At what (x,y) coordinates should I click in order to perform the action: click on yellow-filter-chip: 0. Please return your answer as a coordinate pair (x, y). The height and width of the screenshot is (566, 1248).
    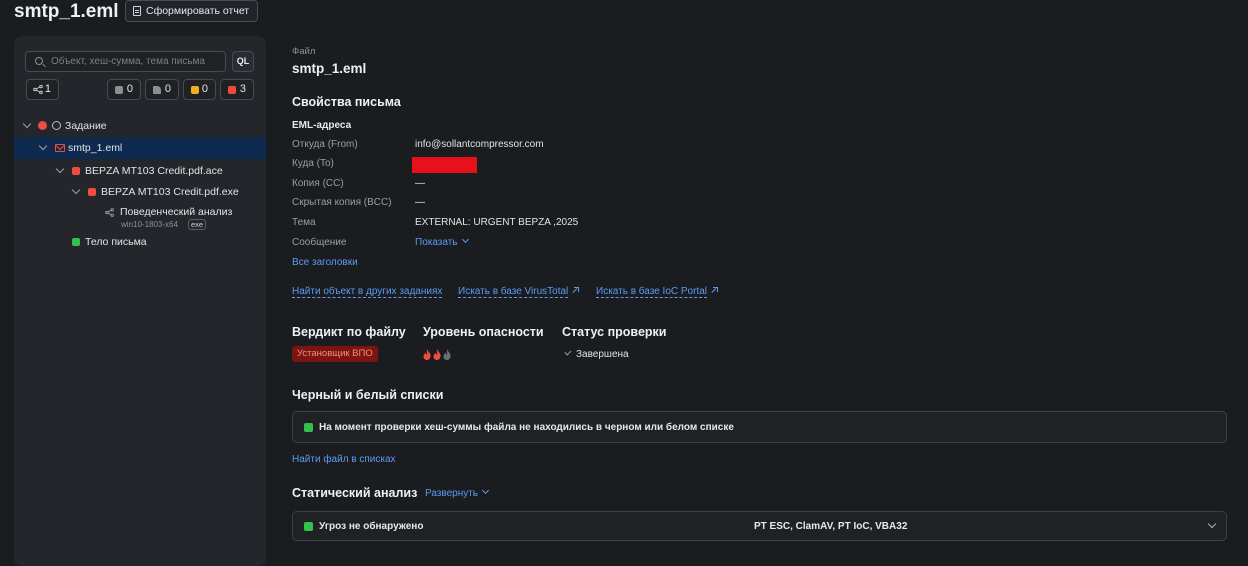
    Looking at the image, I should click on (199, 89).